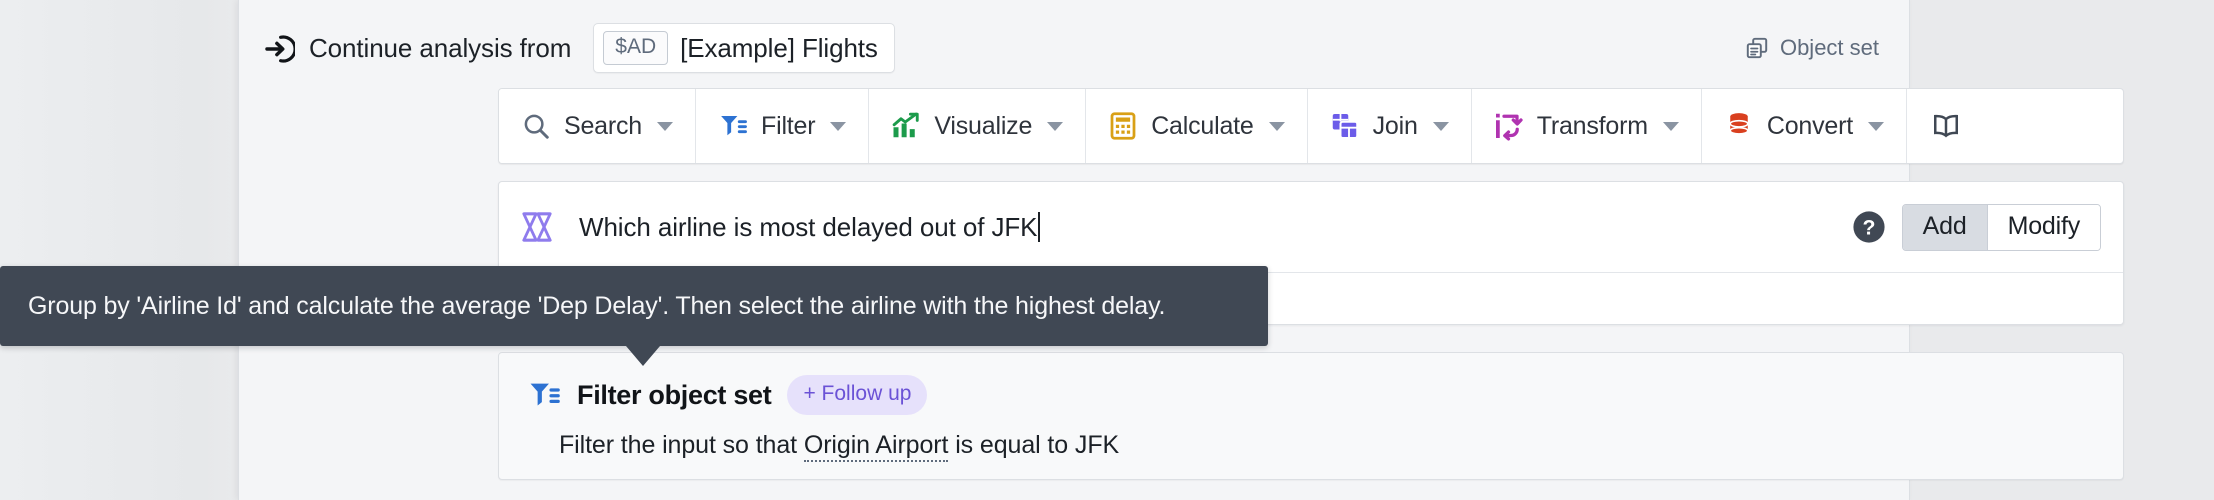 The image size is (2214, 500). I want to click on toolbar-label-search: Search, so click(603, 125).